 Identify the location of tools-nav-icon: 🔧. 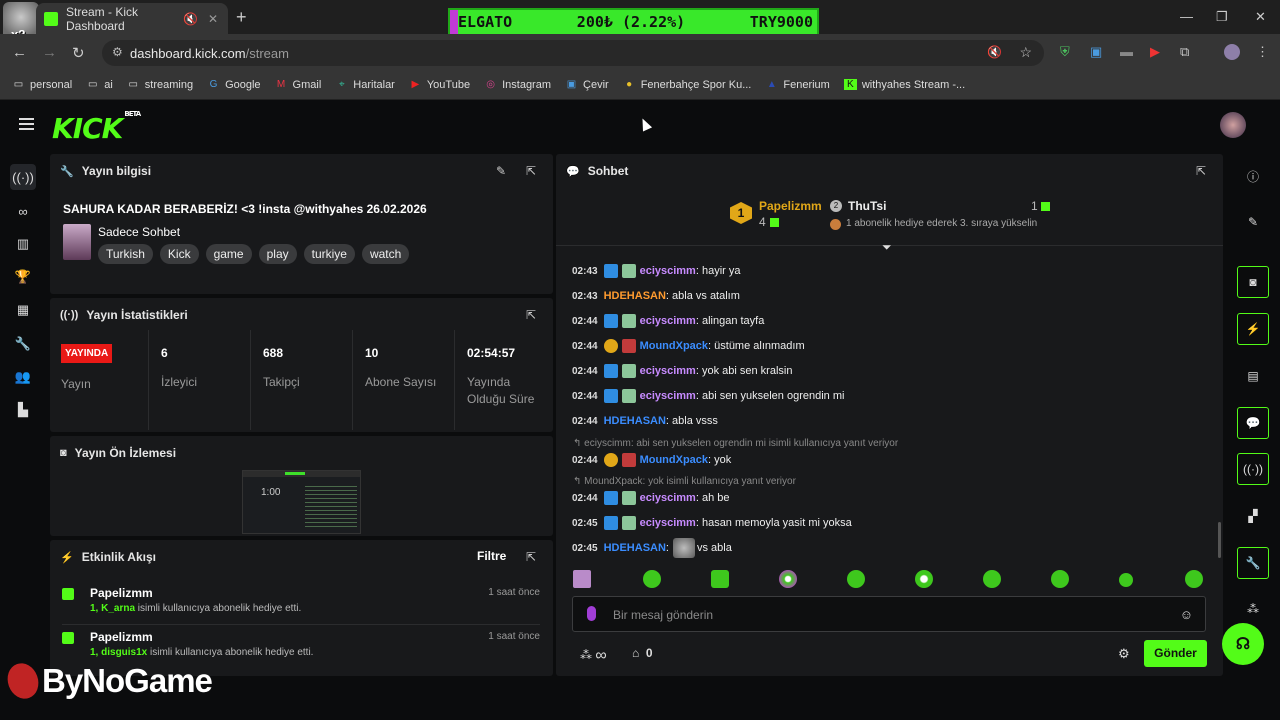
(23, 344).